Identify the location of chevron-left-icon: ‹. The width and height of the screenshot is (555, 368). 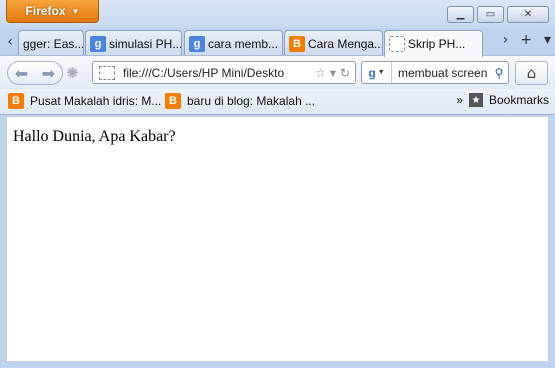
(10, 42).